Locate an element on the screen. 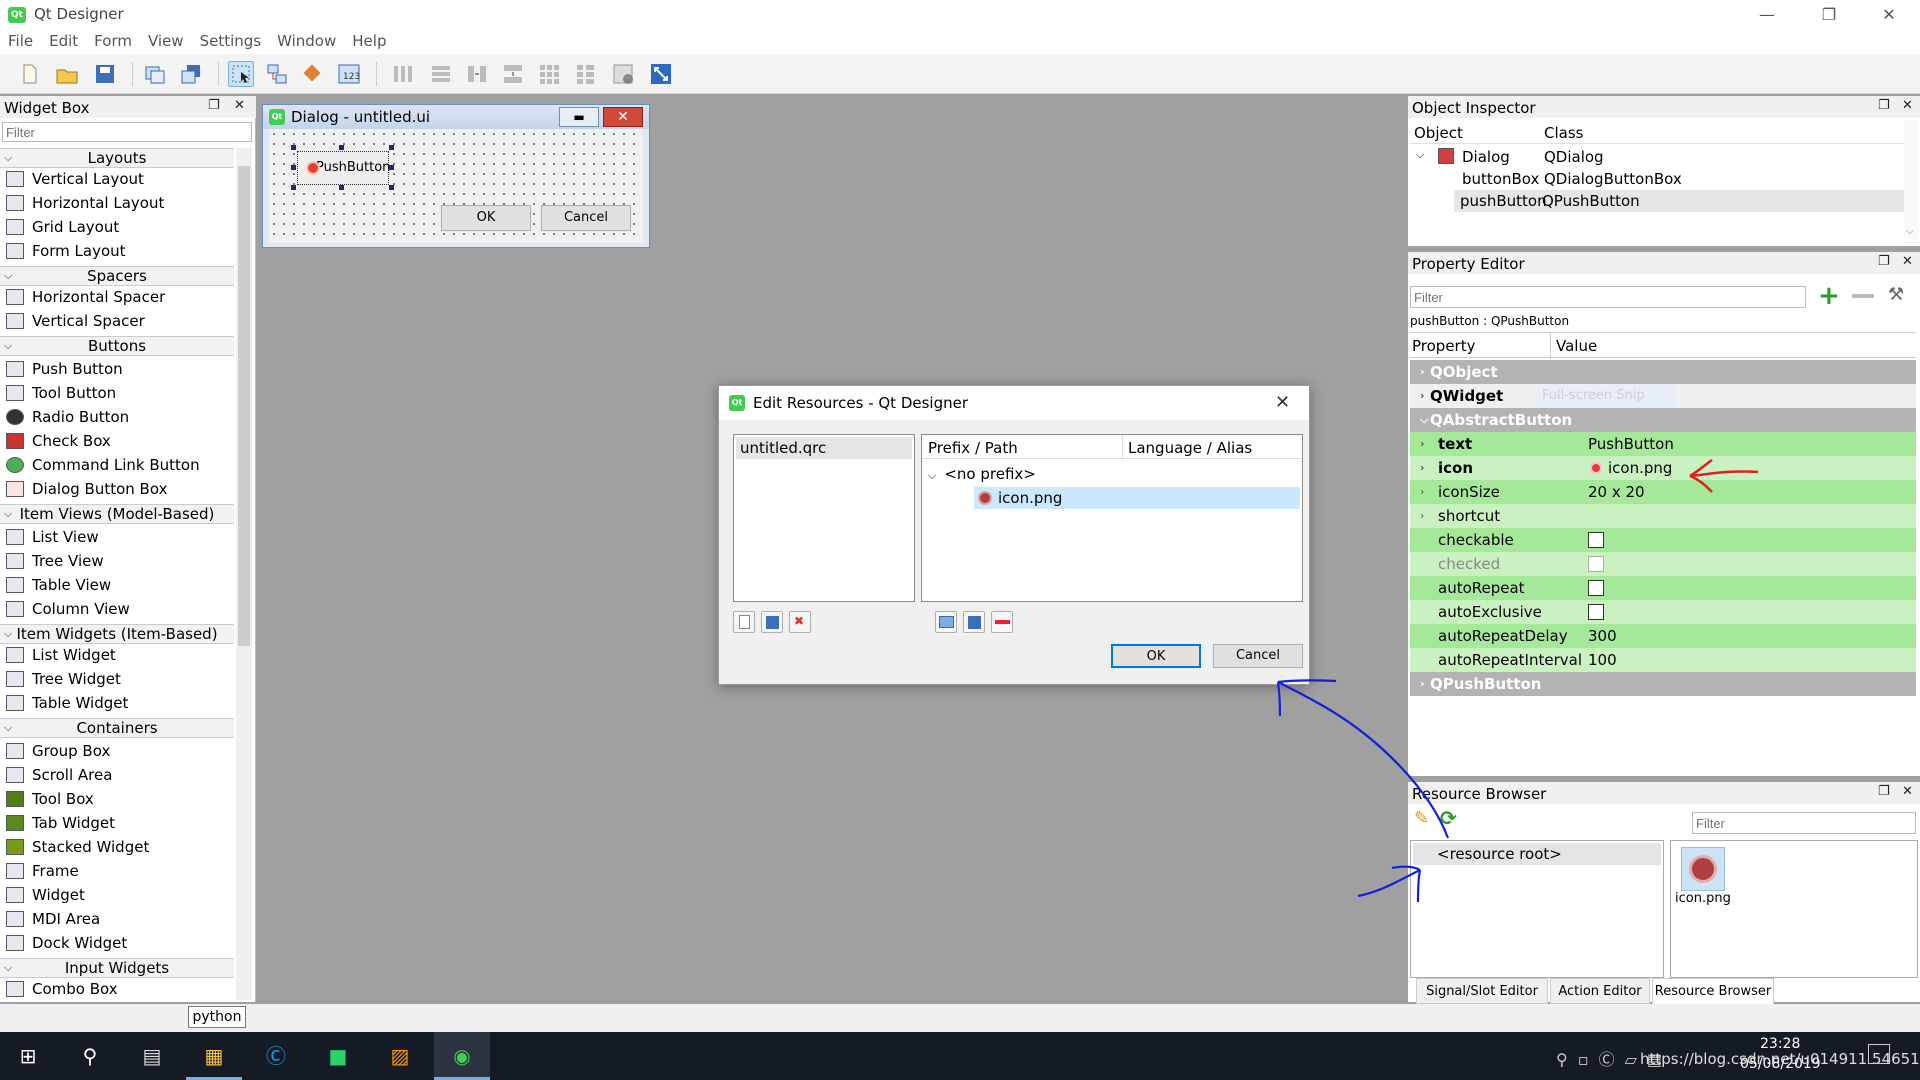 The image size is (1920, 1080). form-ok-button: OK is located at coordinates (486, 218).